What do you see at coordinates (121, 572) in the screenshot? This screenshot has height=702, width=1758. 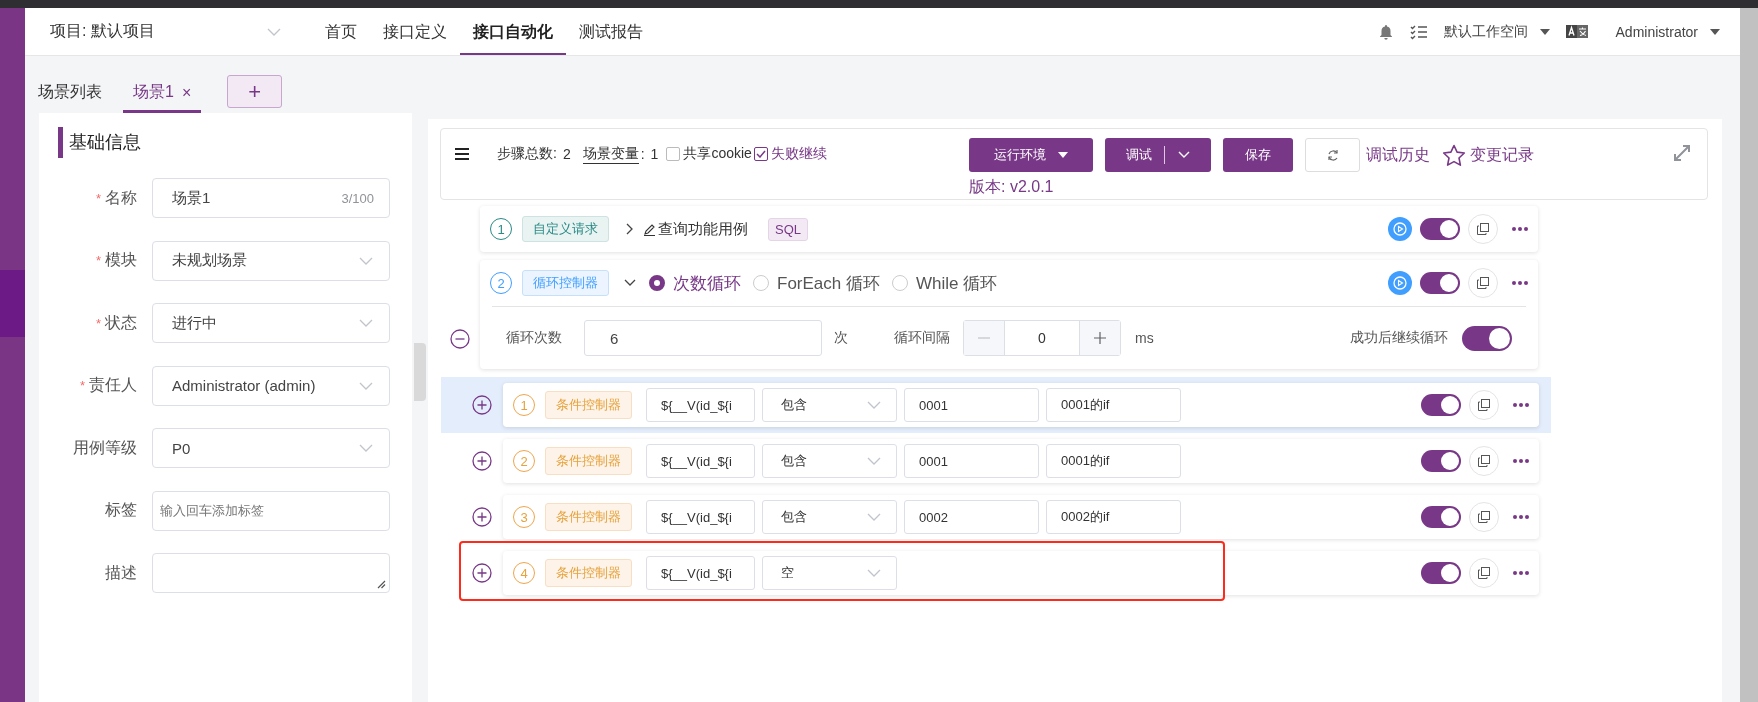 I see `field-label: 描述` at bounding box center [121, 572].